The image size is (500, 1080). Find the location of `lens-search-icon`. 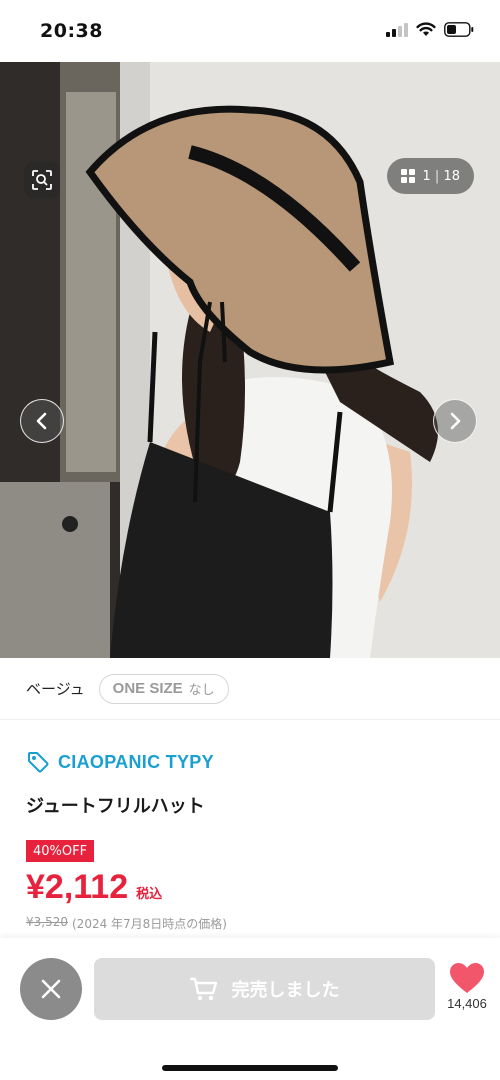

lens-search-icon is located at coordinates (42, 180).